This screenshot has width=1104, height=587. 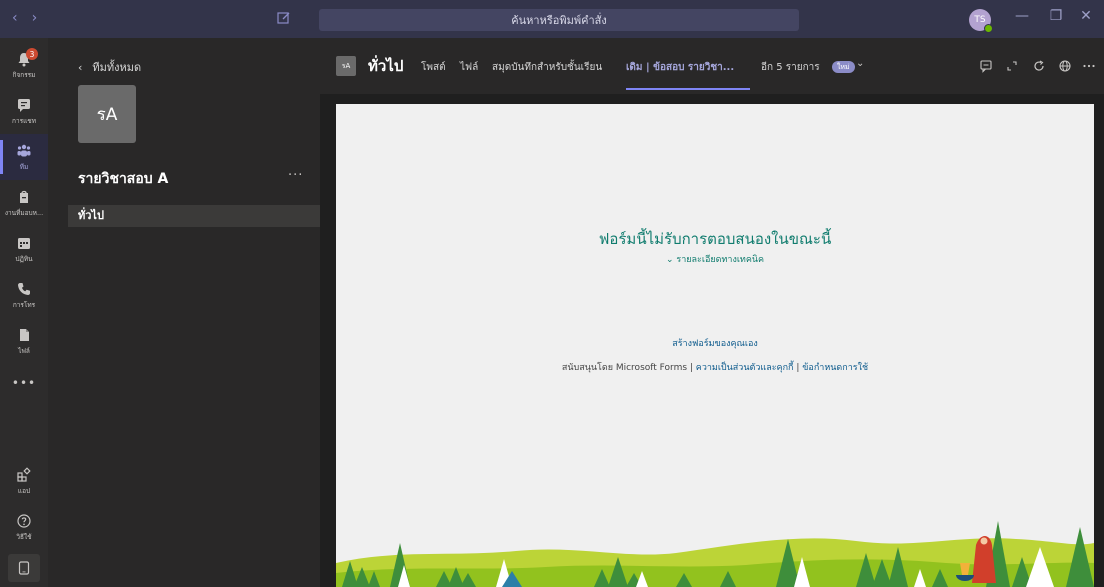 I want to click on help-icon, so click(x=24, y=520).